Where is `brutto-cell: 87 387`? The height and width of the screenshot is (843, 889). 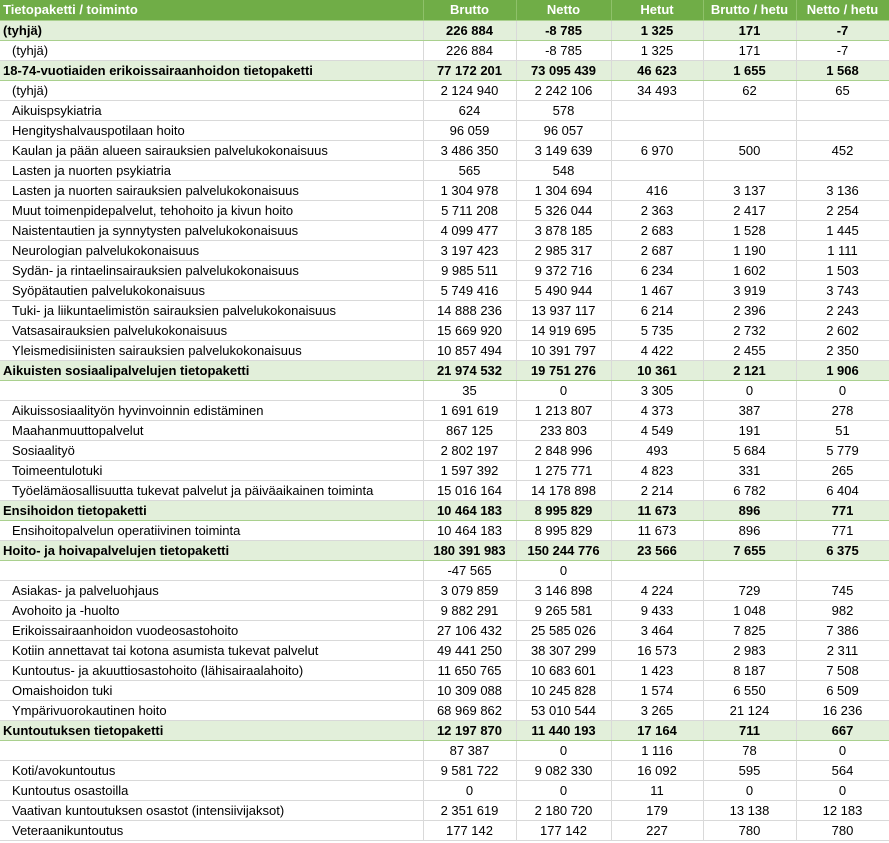 brutto-cell: 87 387 is located at coordinates (470, 750).